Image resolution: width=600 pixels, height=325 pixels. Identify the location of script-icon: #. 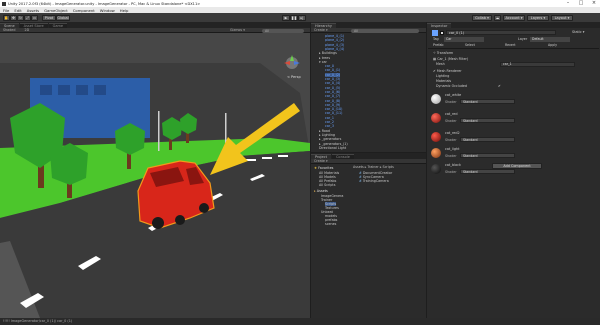
(360, 181).